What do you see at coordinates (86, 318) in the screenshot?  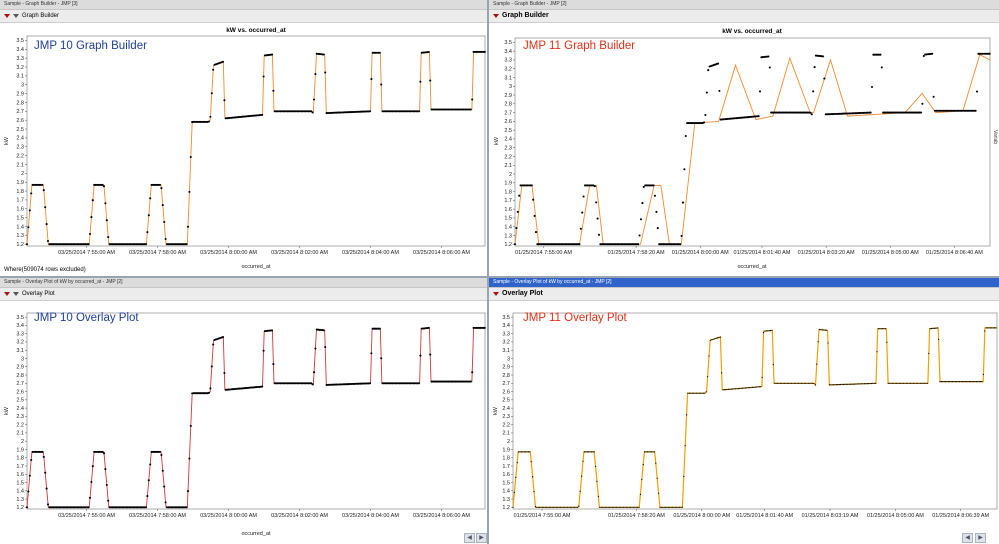 I see `overlay-label-jmp10-overlay-plot: JMP 10 Overlay Plot` at bounding box center [86, 318].